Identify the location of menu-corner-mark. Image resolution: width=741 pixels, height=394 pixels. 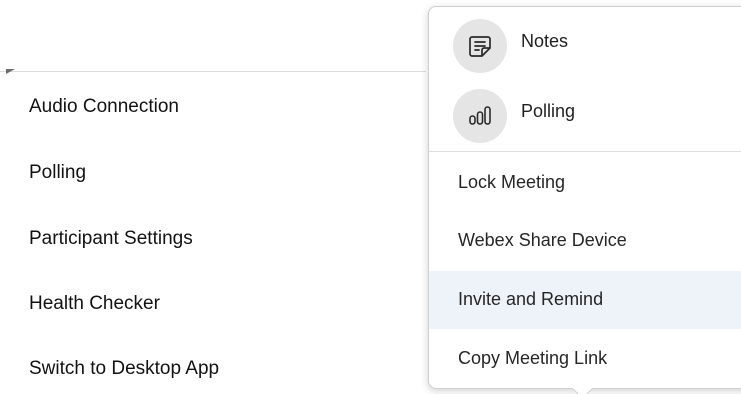
(10, 71).